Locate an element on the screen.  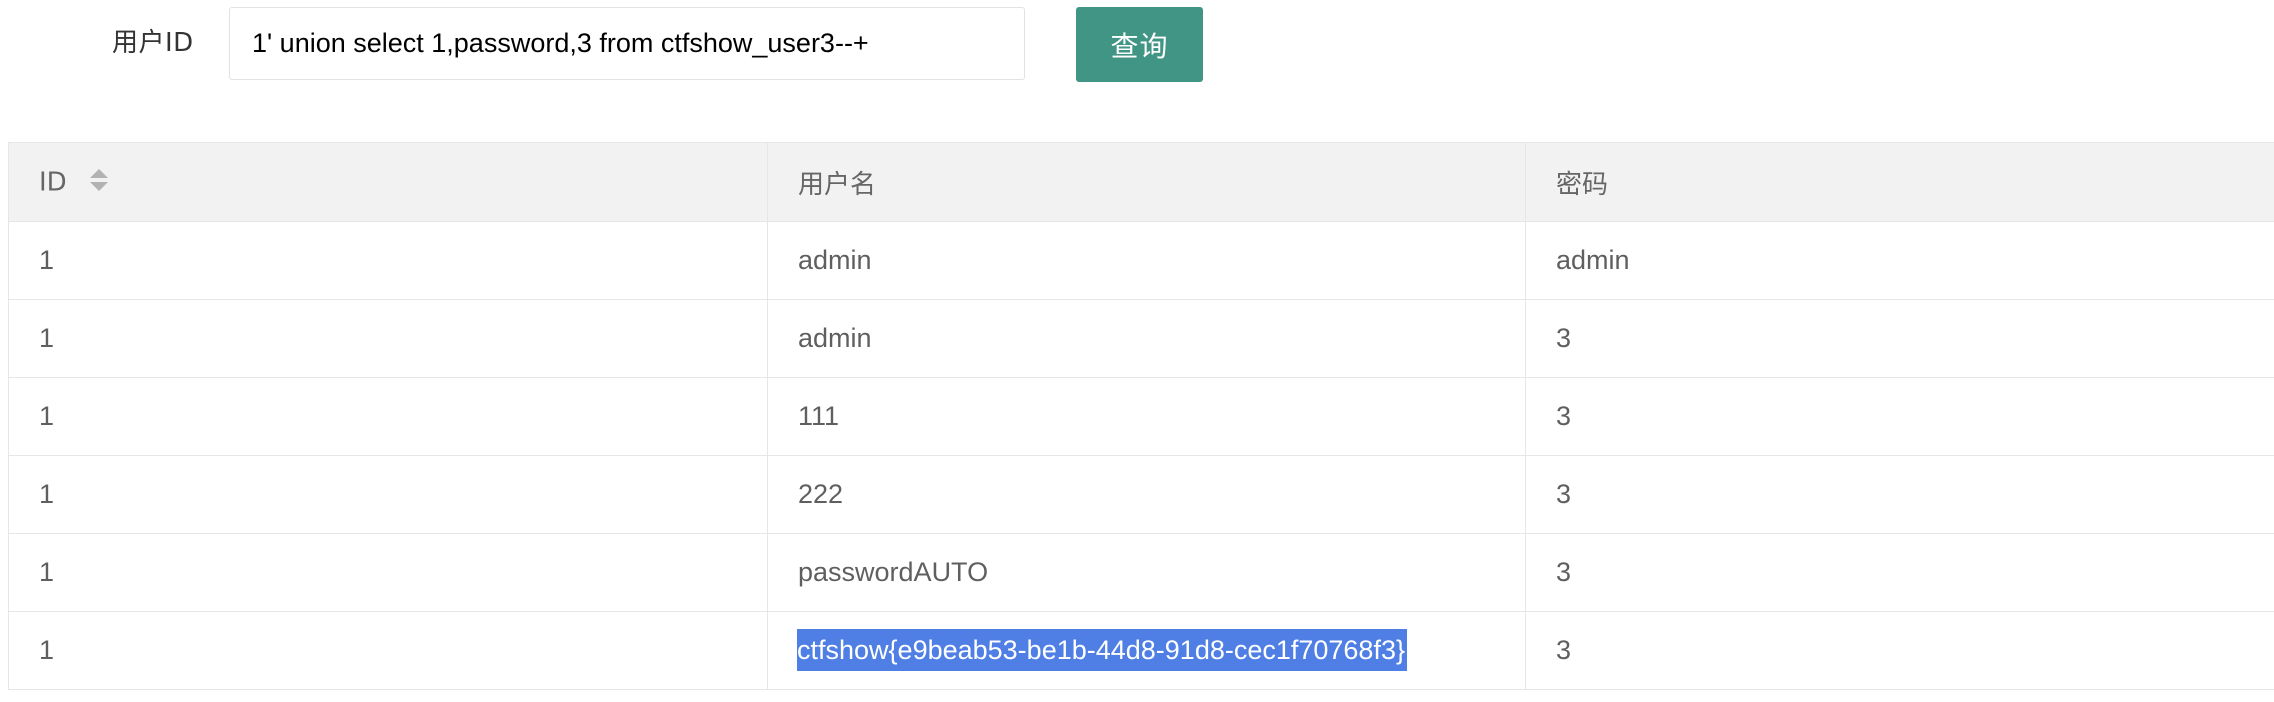
user-id-input is located at coordinates (627, 43).